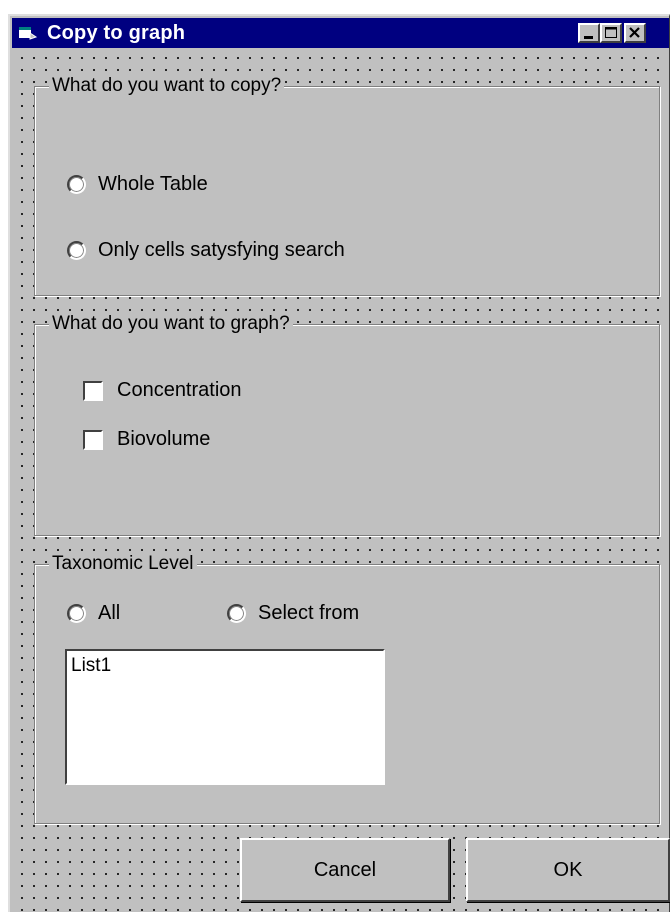 The width and height of the screenshot is (670, 912). Describe the element at coordinates (93, 613) in the screenshot. I see `all-option: All` at that location.